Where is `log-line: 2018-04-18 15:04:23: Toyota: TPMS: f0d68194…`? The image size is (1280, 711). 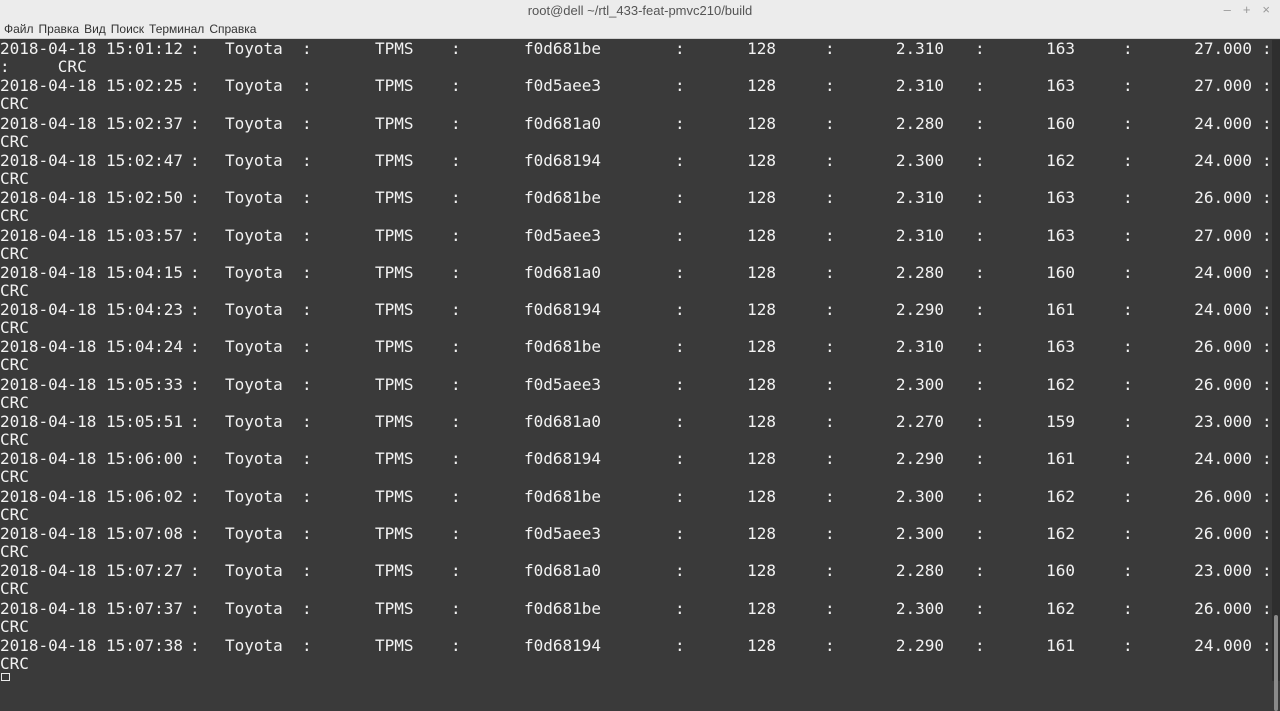 log-line: 2018-04-18 15:04:23: Toyota: TPMS: f0d68194… is located at coordinates (636, 319).